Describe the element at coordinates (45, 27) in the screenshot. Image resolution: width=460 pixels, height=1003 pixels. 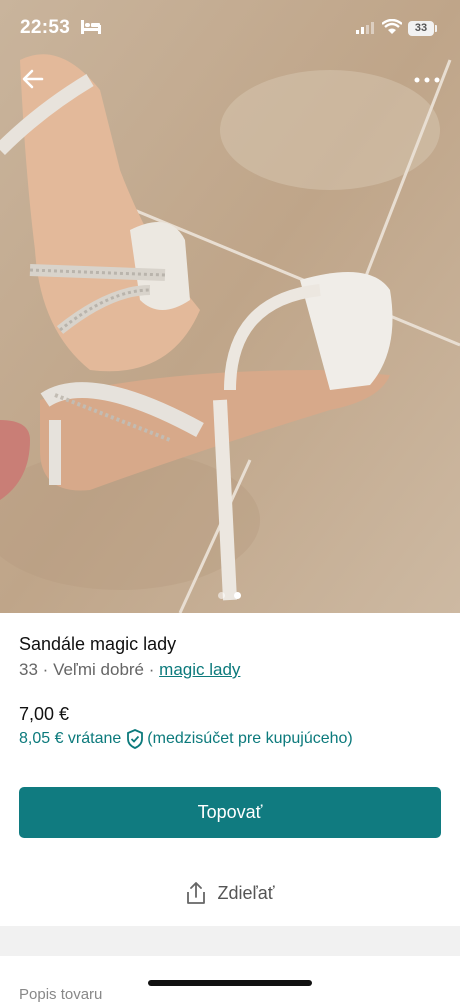
I see `status-time: 22:53` at that location.